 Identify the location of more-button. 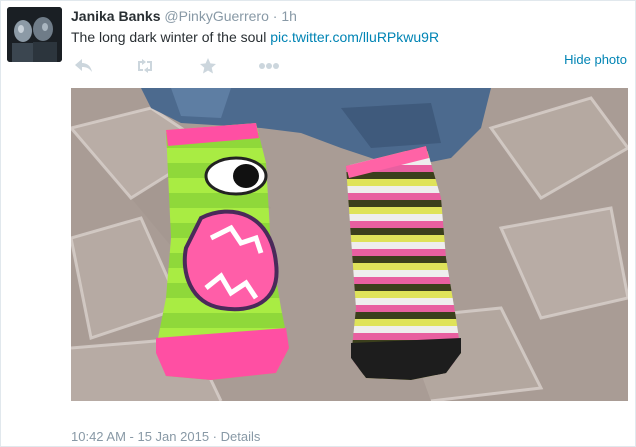
(269, 66).